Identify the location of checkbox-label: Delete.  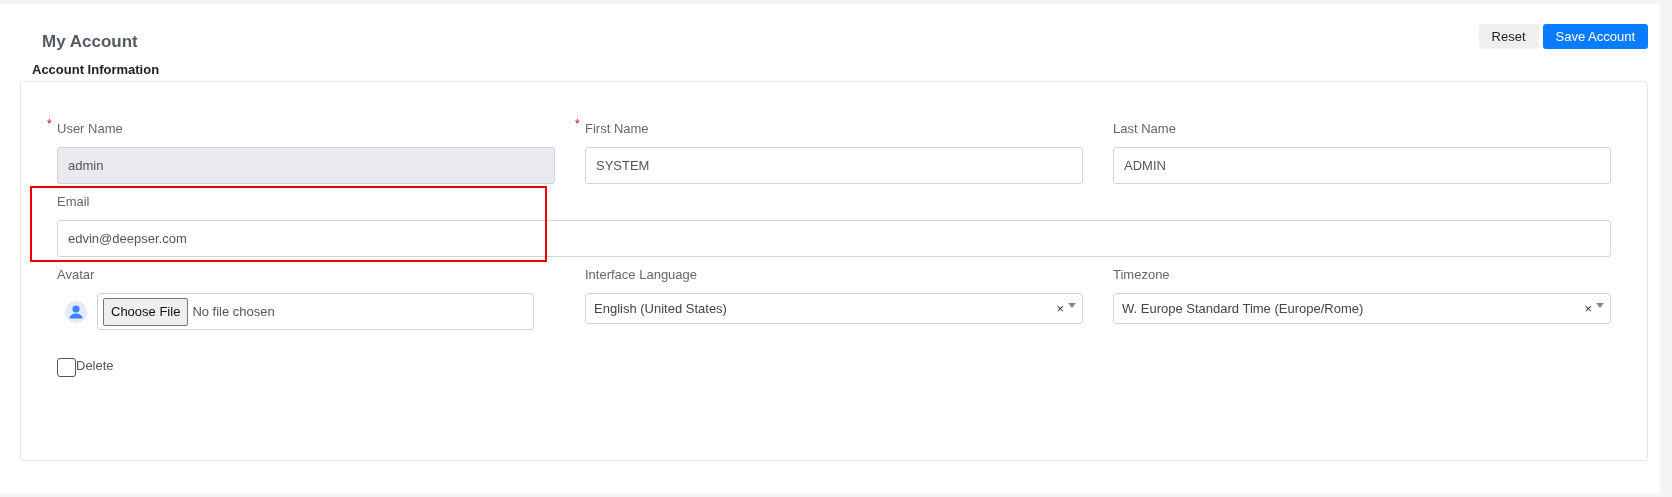
(95, 365).